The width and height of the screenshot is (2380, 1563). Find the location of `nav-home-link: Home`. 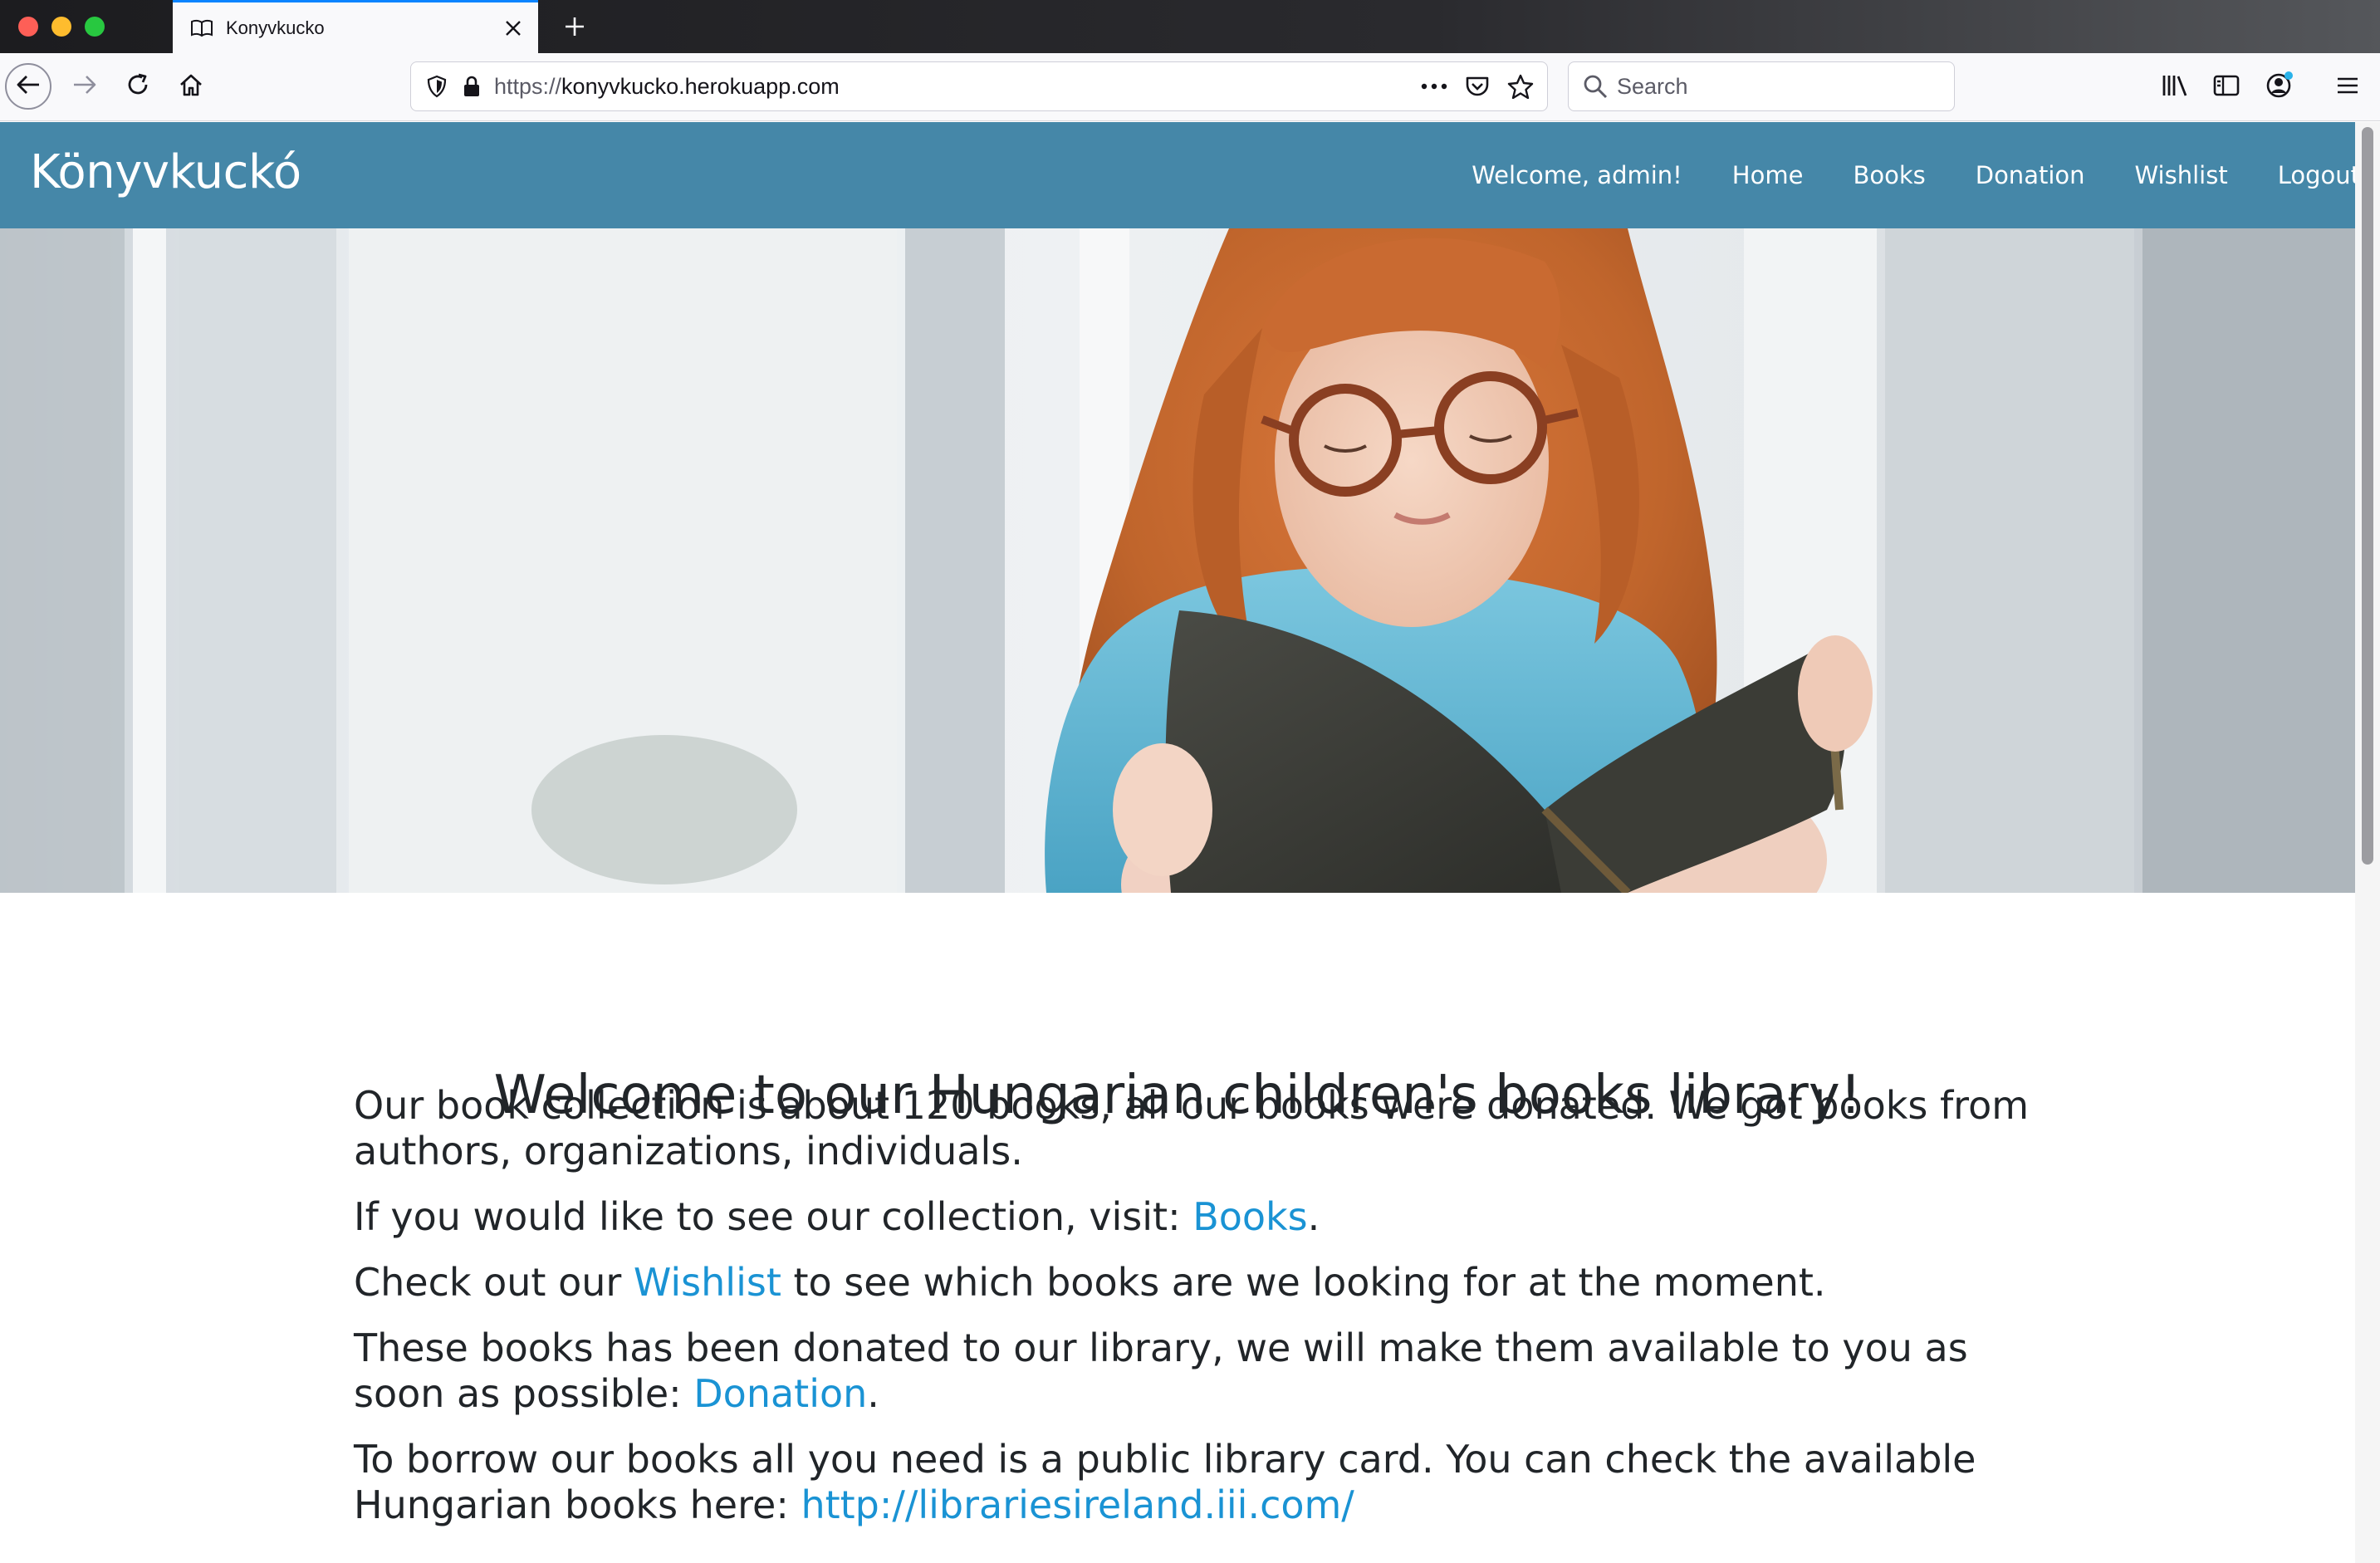

nav-home-link: Home is located at coordinates (1768, 175).